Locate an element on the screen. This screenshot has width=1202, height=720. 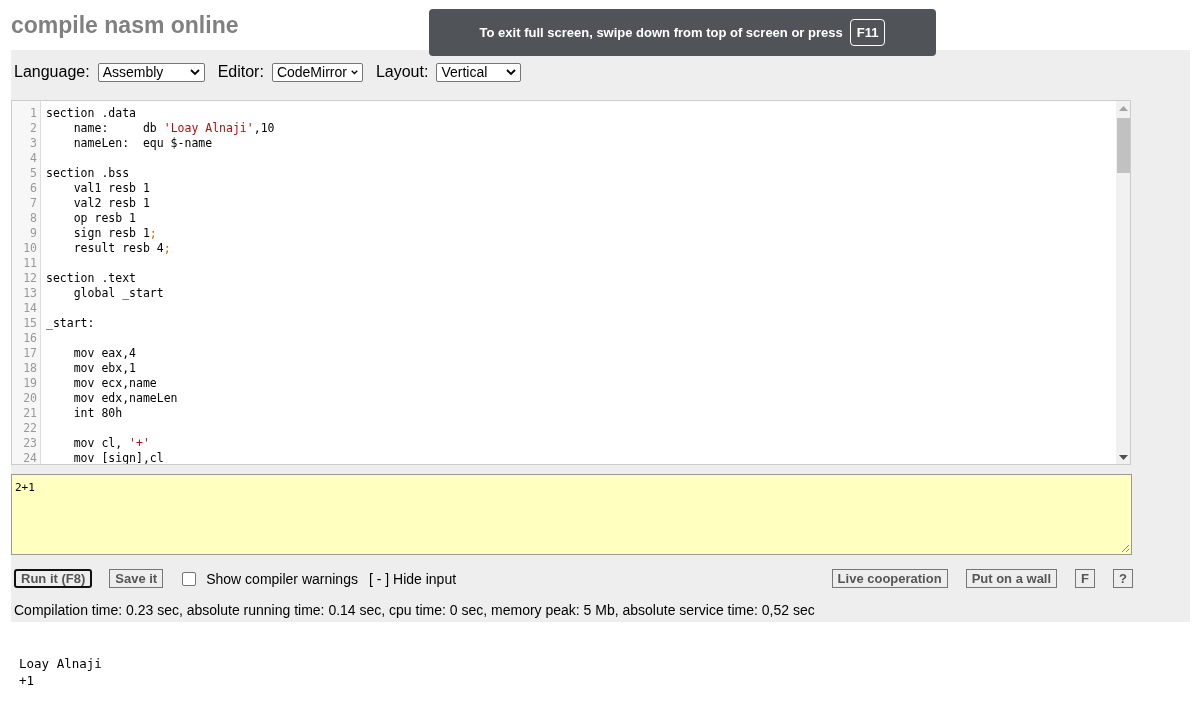
line-number: 15 is located at coordinates (29, 323).